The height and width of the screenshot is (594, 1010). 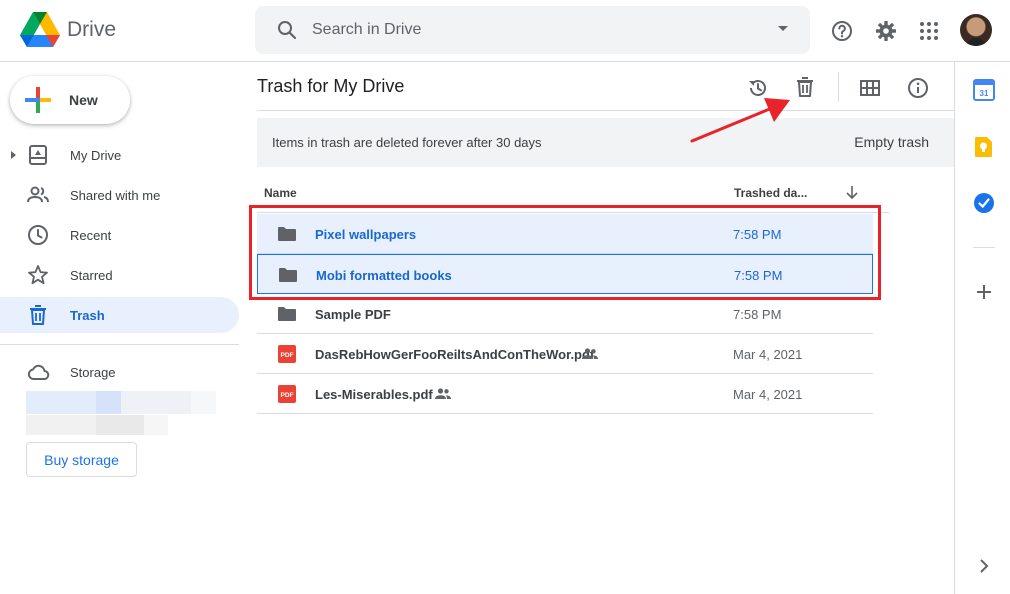 What do you see at coordinates (918, 88) in the screenshot?
I see `info-icon` at bounding box center [918, 88].